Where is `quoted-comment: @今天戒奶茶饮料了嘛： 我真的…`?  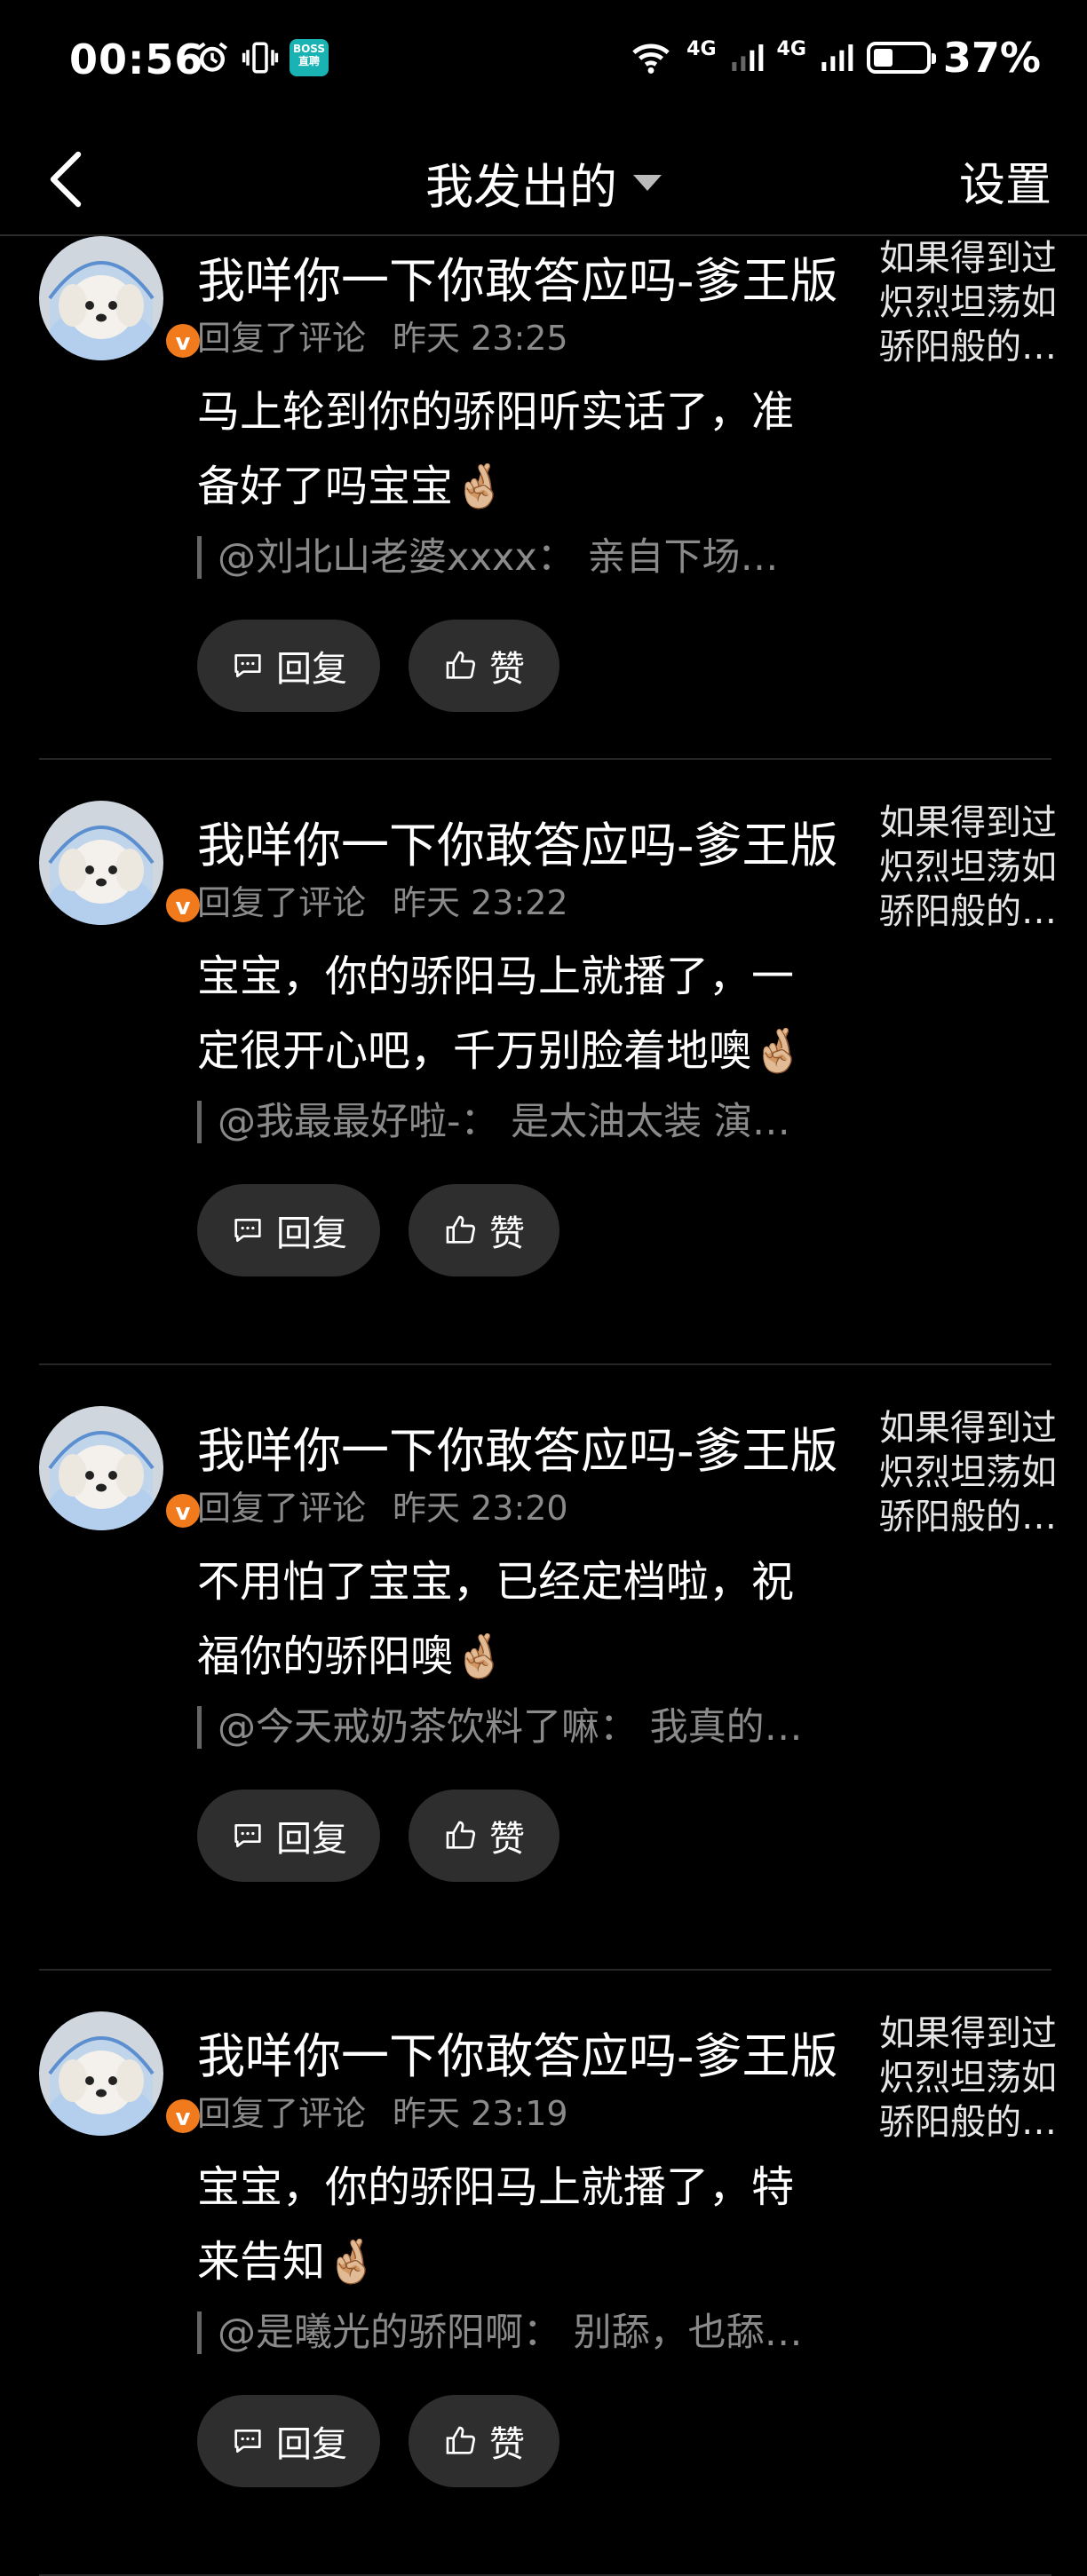 quoted-comment: @今天戒奶茶饮料了嘛： 我真的… is located at coordinates (500, 1727).